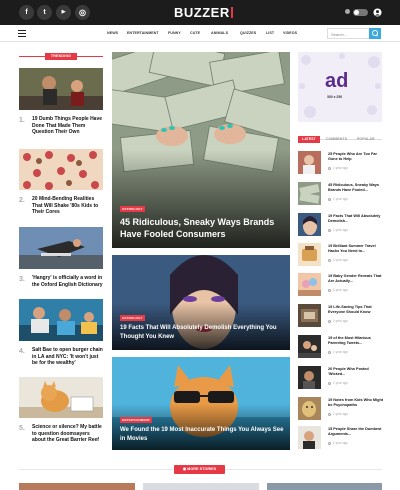 Image resolution: width=400 pixels, height=490 pixels. Describe the element at coordinates (290, 33) in the screenshot. I see `nav-item-videos: VIDEOS` at that location.